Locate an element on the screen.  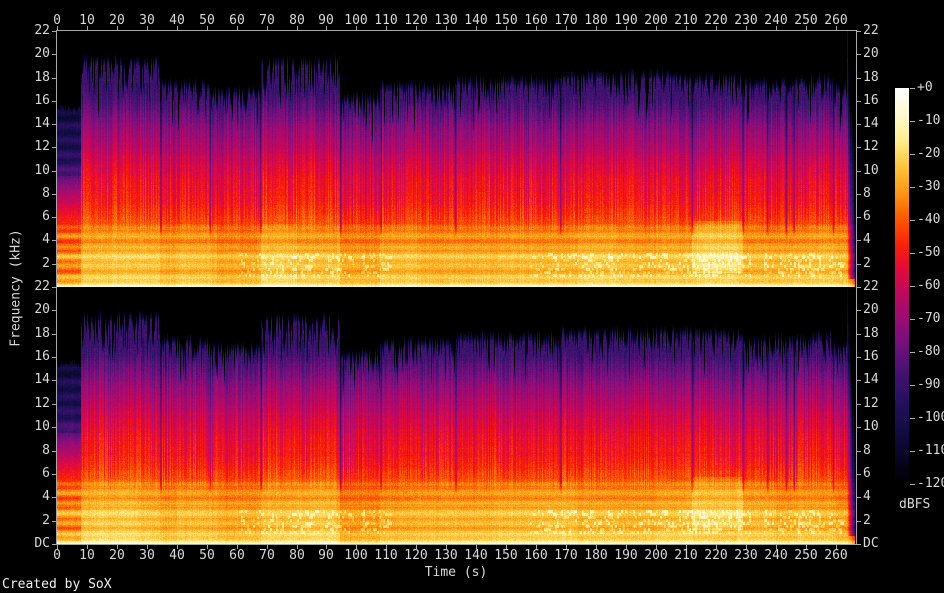
time-tick-label: 150 is located at coordinates (506, 20).